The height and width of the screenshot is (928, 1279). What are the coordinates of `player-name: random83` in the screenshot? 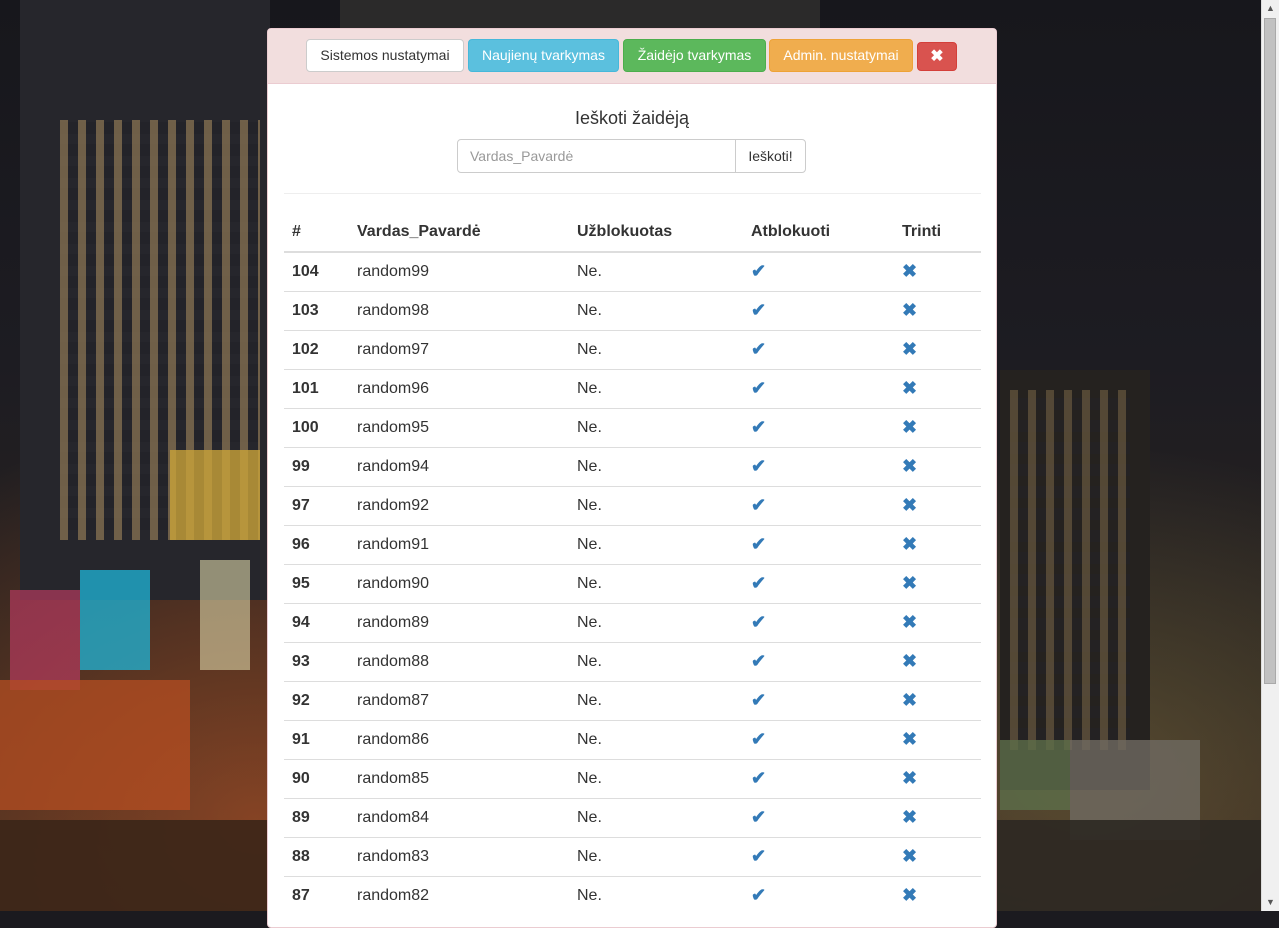 It's located at (459, 856).